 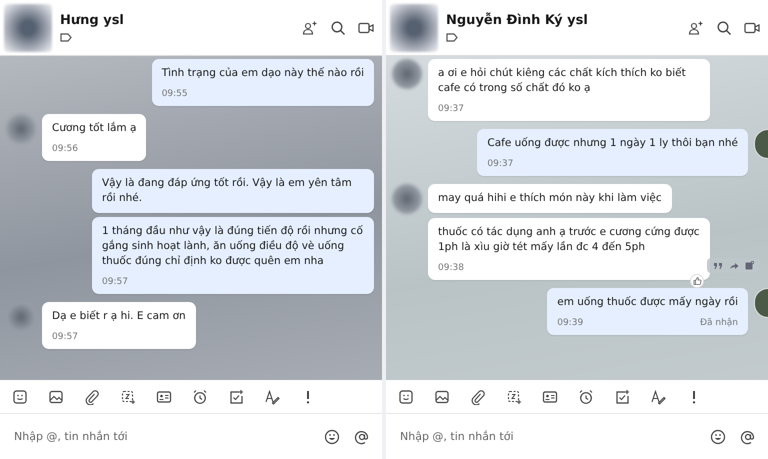 What do you see at coordinates (647, 302) in the screenshot?
I see `message-text: em uống thuốc được mấy ngày rồi` at bounding box center [647, 302].